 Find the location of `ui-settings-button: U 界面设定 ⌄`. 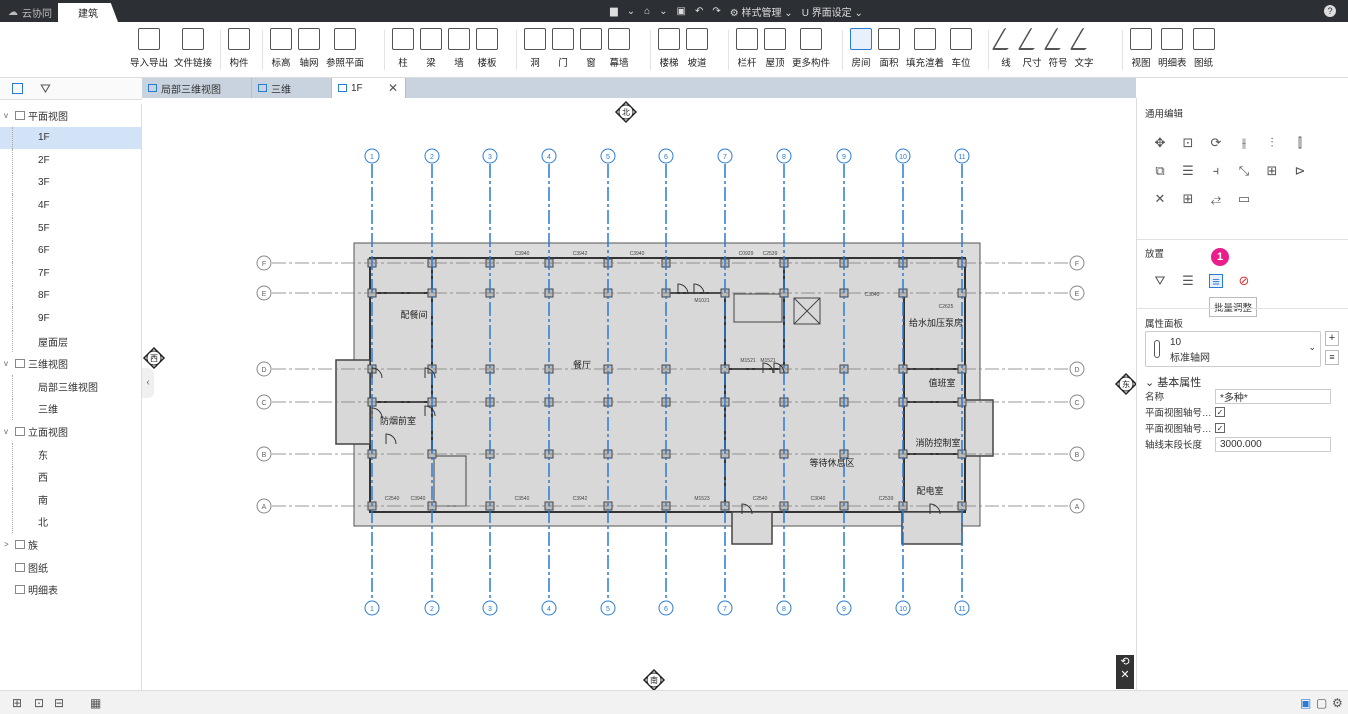

ui-settings-button: U 界面设定 ⌄ is located at coordinates (832, 11).